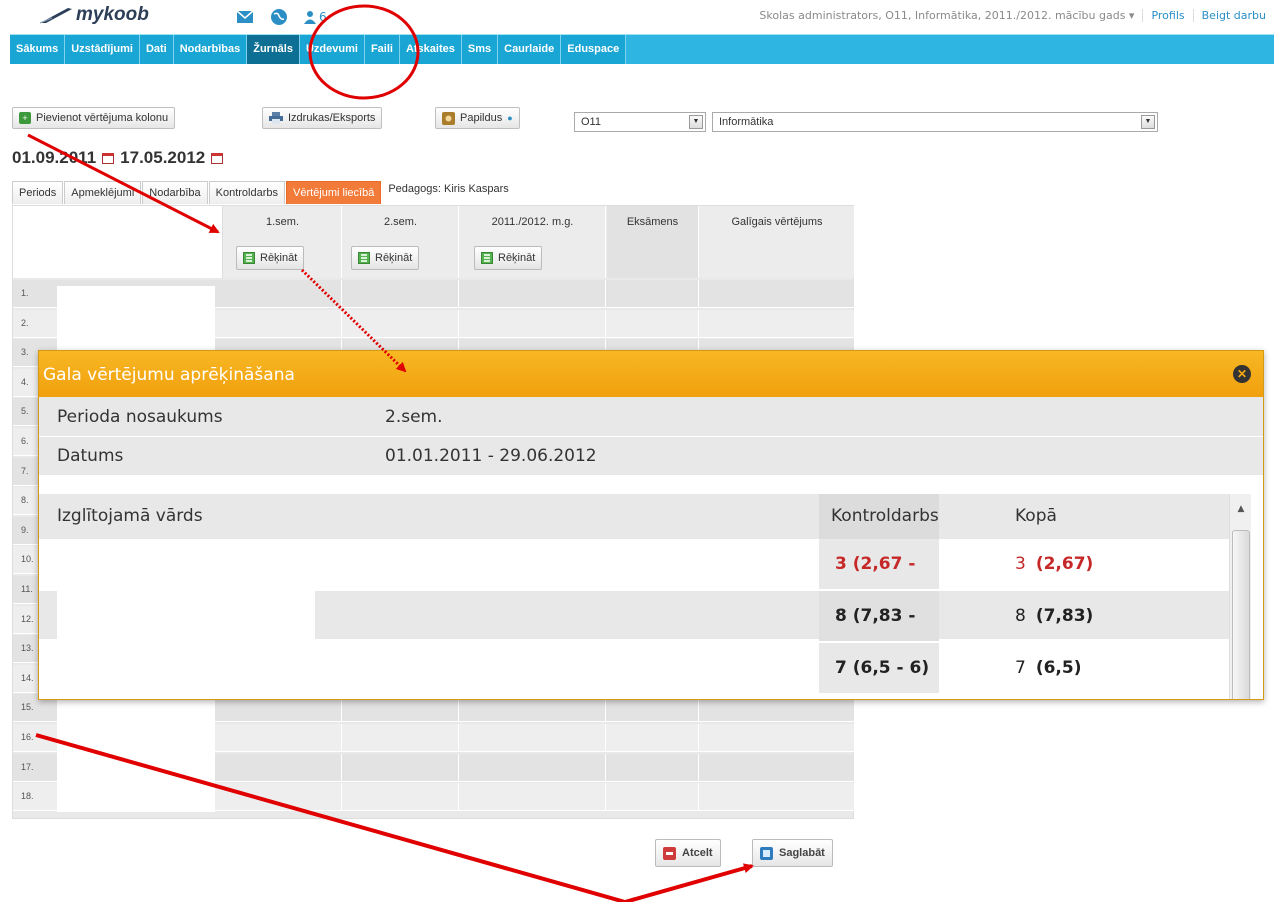 The width and height of the screenshot is (1274, 902). Describe the element at coordinates (634, 668) in the screenshot. I see `table-row: 7 (6,5 - 6) 7 (6,5)` at that location.